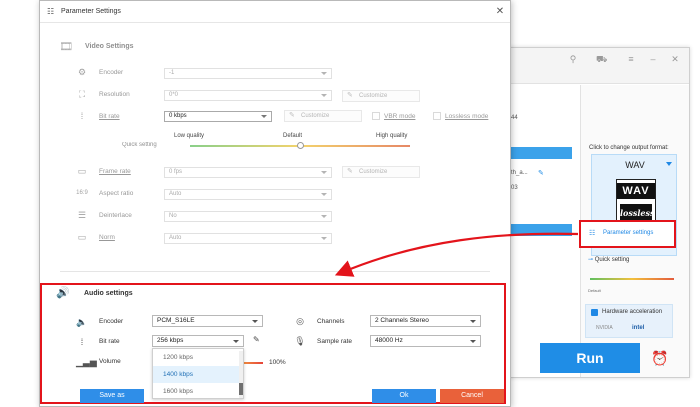 The height and width of the screenshot is (407, 700). Describe the element at coordinates (218, 116) in the screenshot. I see `video-bitrate-select: 0 kbps` at that location.